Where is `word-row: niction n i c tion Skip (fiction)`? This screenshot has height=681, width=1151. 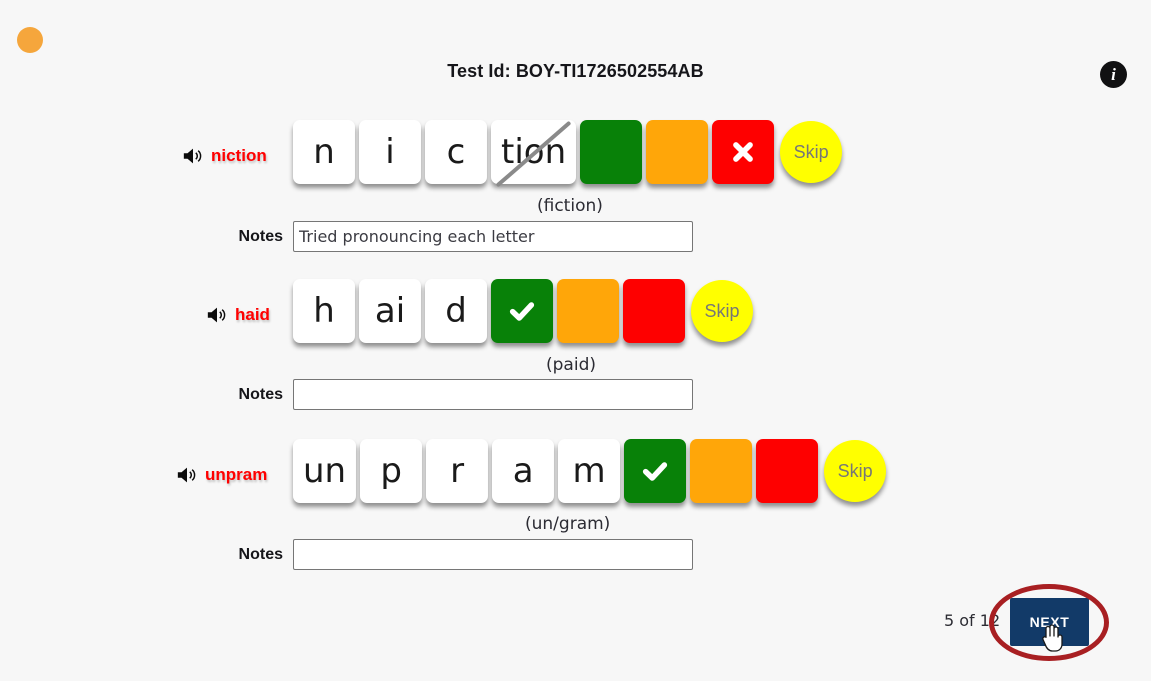
word-row: niction n i c tion Skip (fiction) is located at coordinates (575, 168).